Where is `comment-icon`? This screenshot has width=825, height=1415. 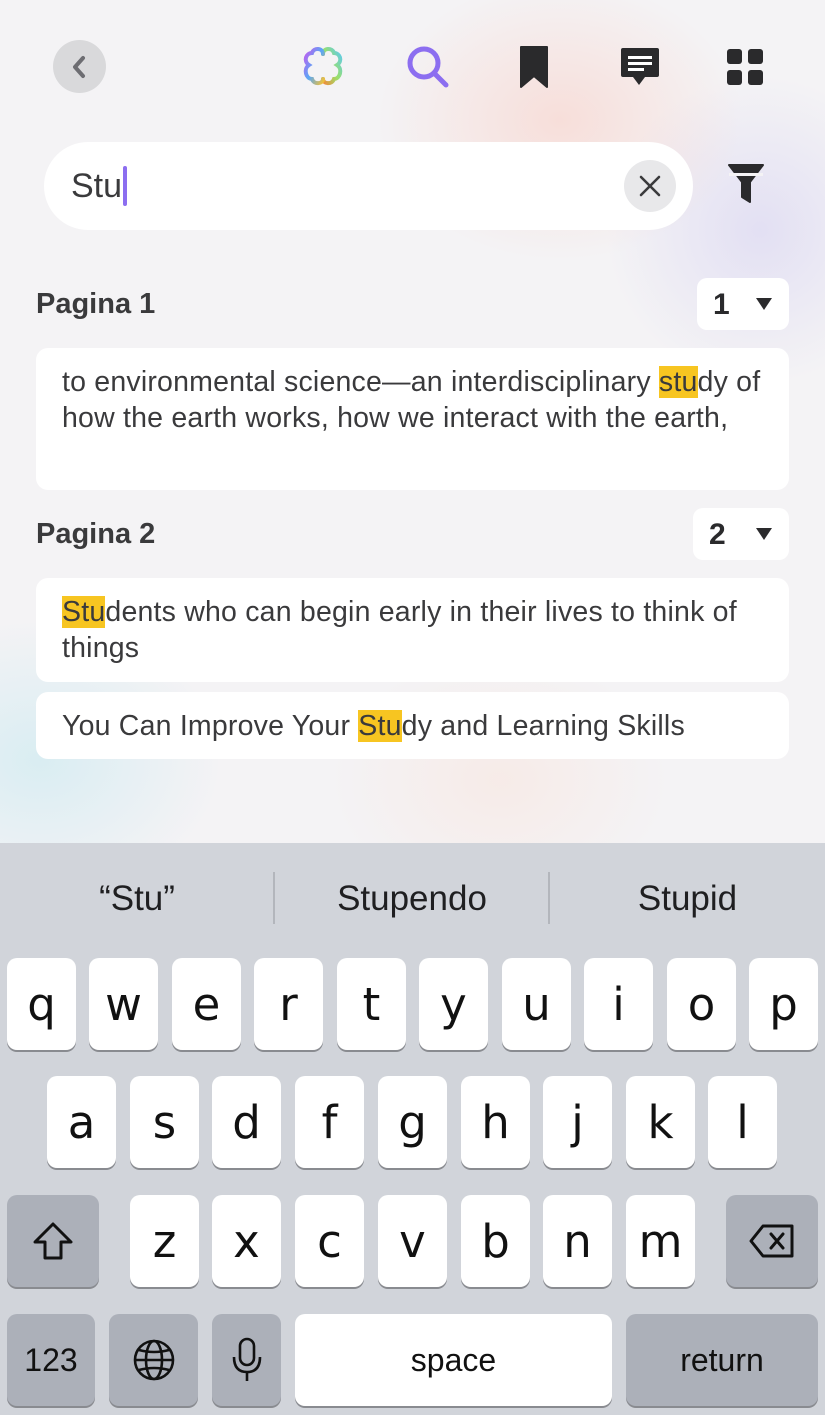
comment-icon is located at coordinates (640, 66).